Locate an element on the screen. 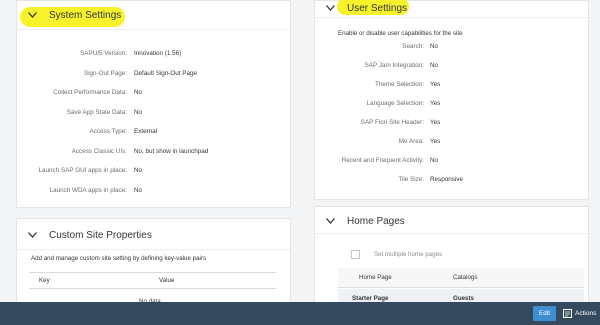 The image size is (600, 325). setting-row: Recent and Frequent Activity: No is located at coordinates (300, 161).